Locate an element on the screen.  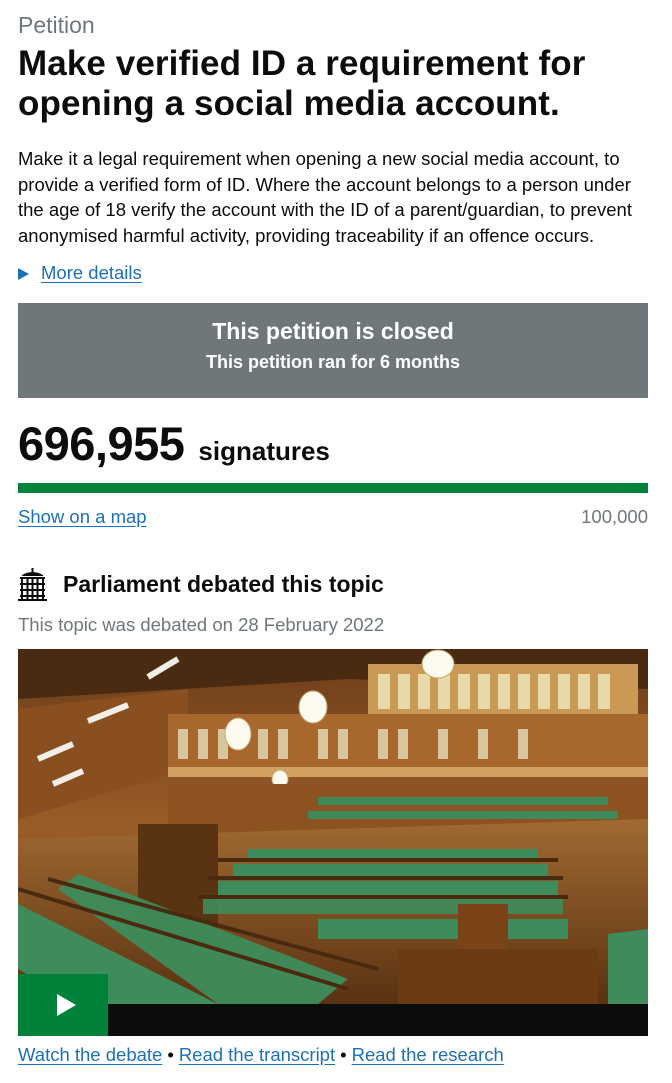
debate-heading-row: Parliament debated this topic is located at coordinates (201, 584).